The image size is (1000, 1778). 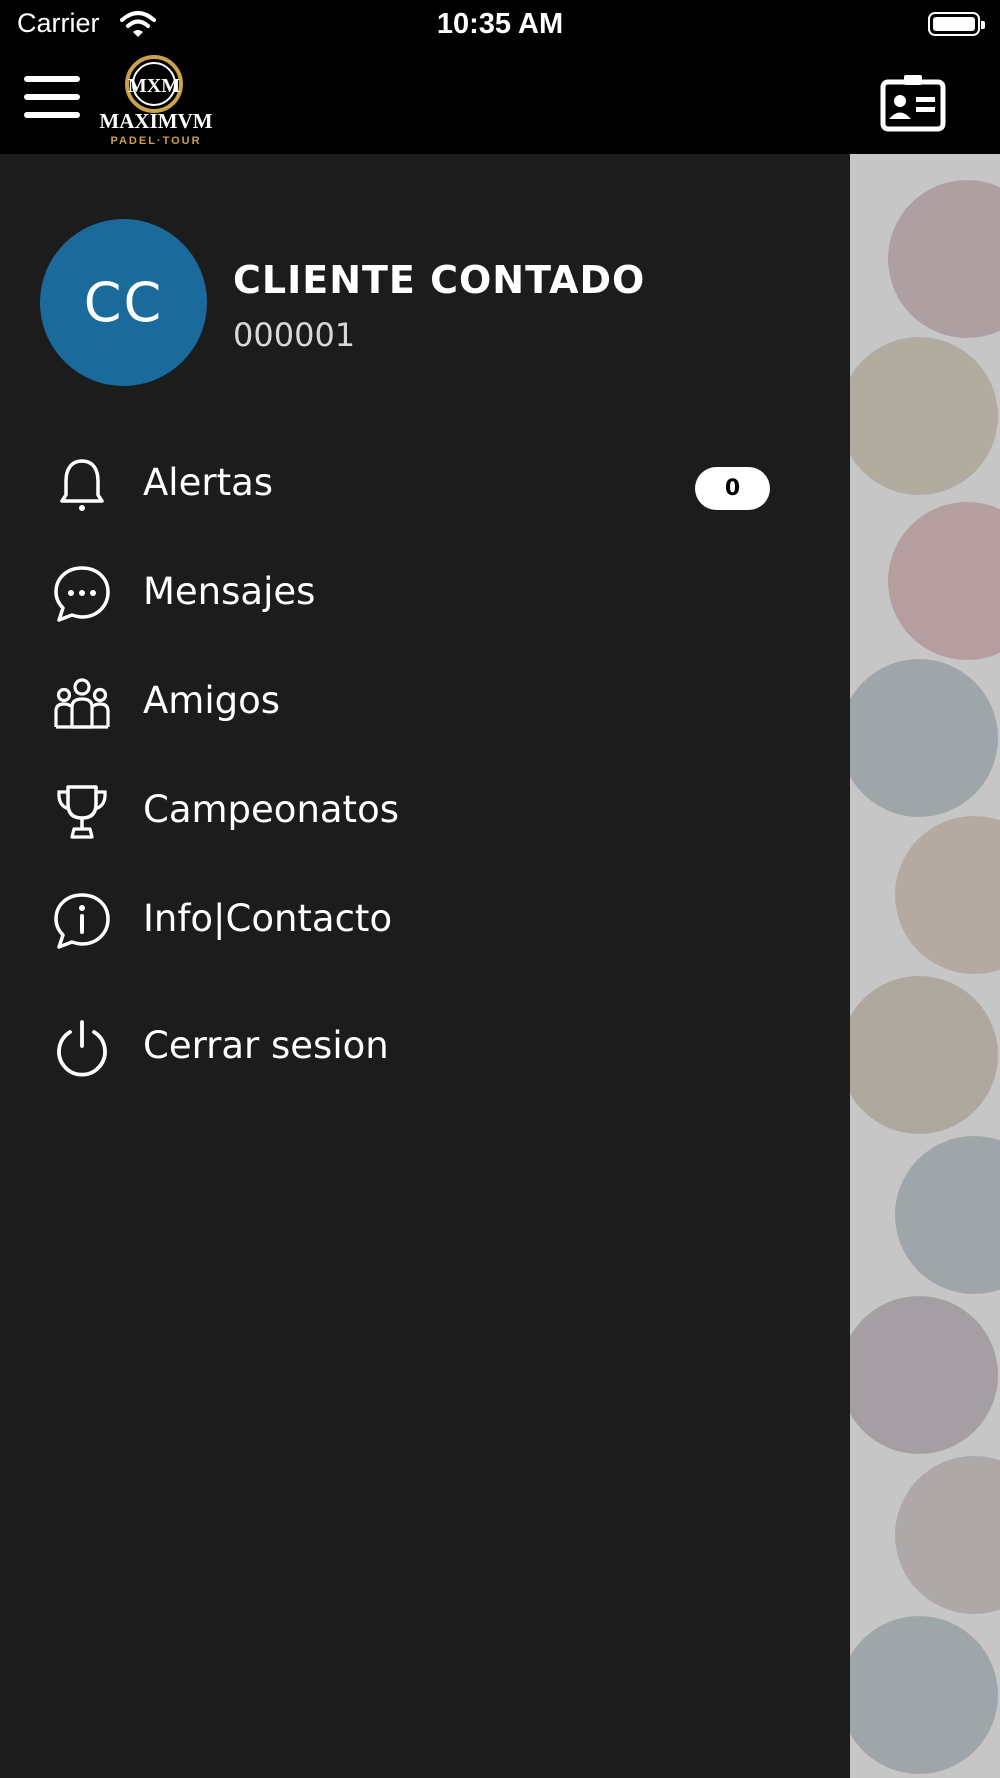 What do you see at coordinates (271, 809) in the screenshot?
I see `menu-item-label: Campeonatos` at bounding box center [271, 809].